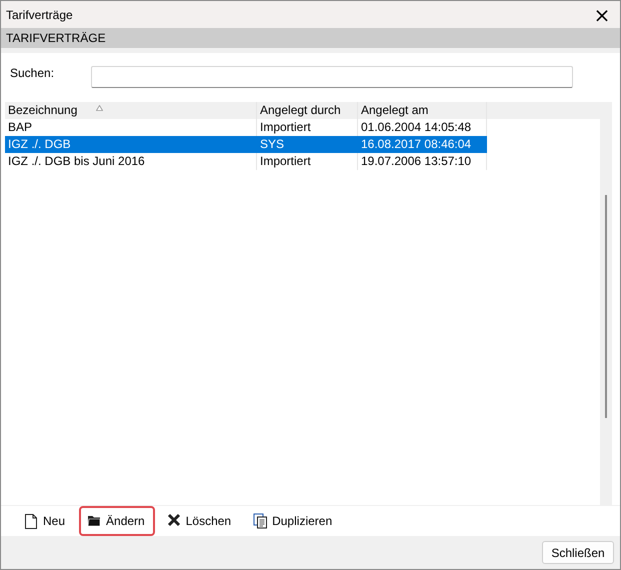  What do you see at coordinates (307, 144) in the screenshot?
I see `table-cell: SYS` at bounding box center [307, 144].